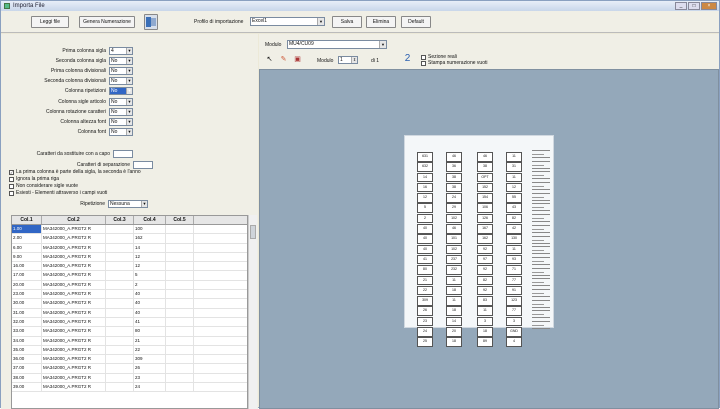 The width and height of the screenshot is (720, 409). Describe the element at coordinates (425, 187) in the screenshot. I see `label-cell: 16` at that location.